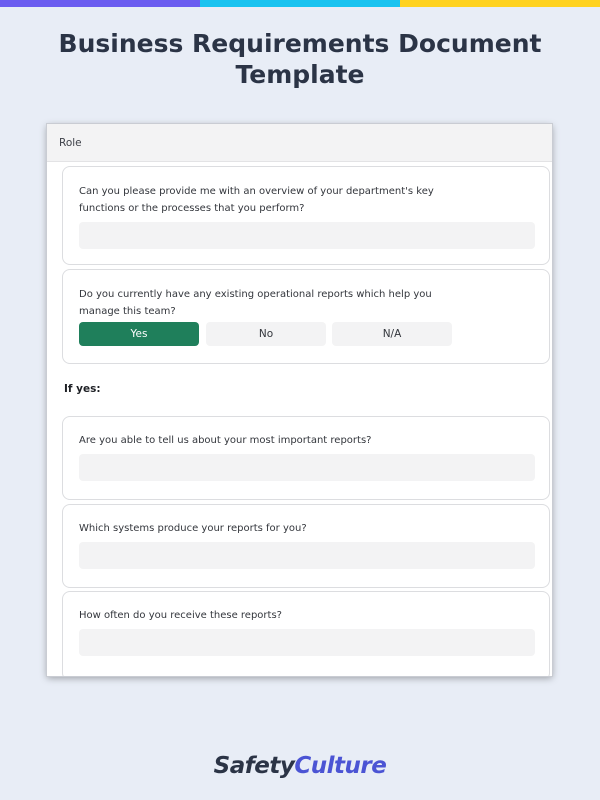  I want to click on option-no-button: No, so click(266, 334).